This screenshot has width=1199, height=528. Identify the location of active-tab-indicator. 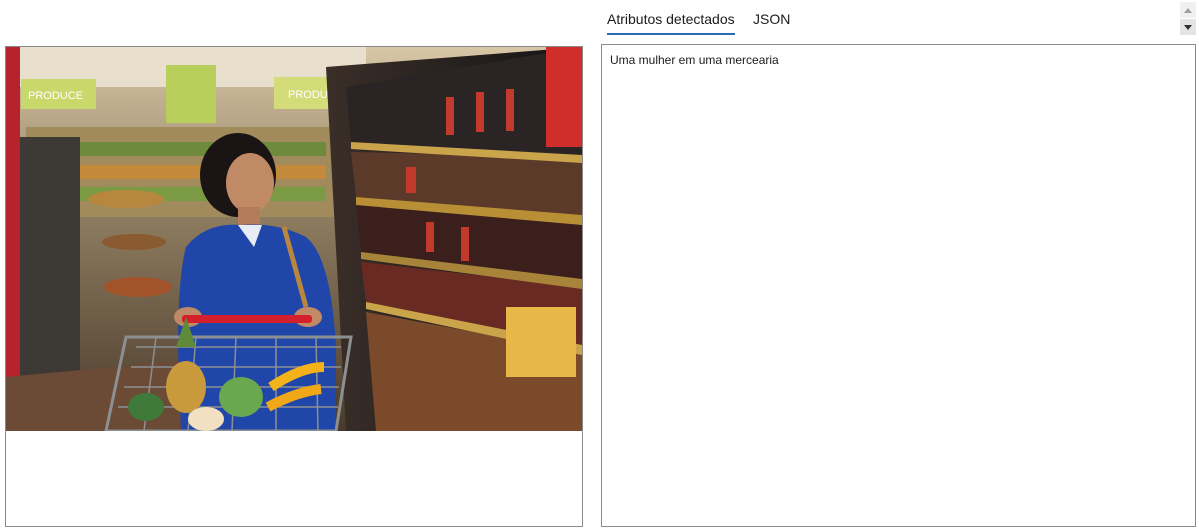
(671, 34).